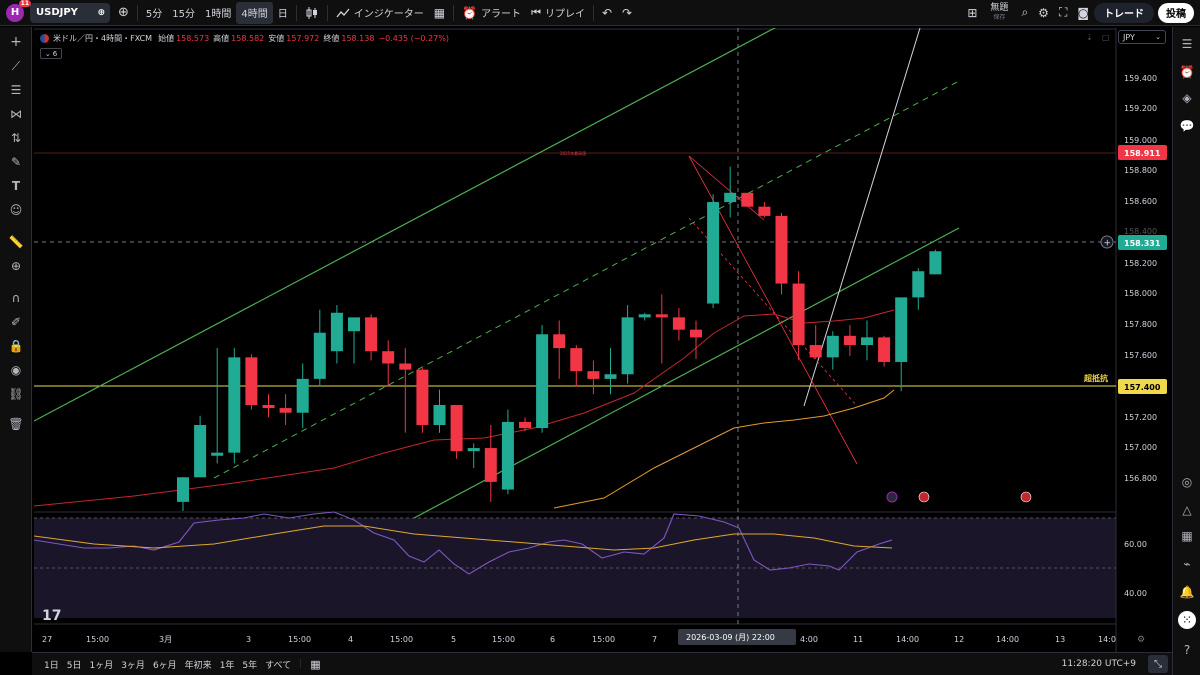 The width and height of the screenshot is (1200, 675). I want to click on indicators-button: インジケーター, so click(380, 13).